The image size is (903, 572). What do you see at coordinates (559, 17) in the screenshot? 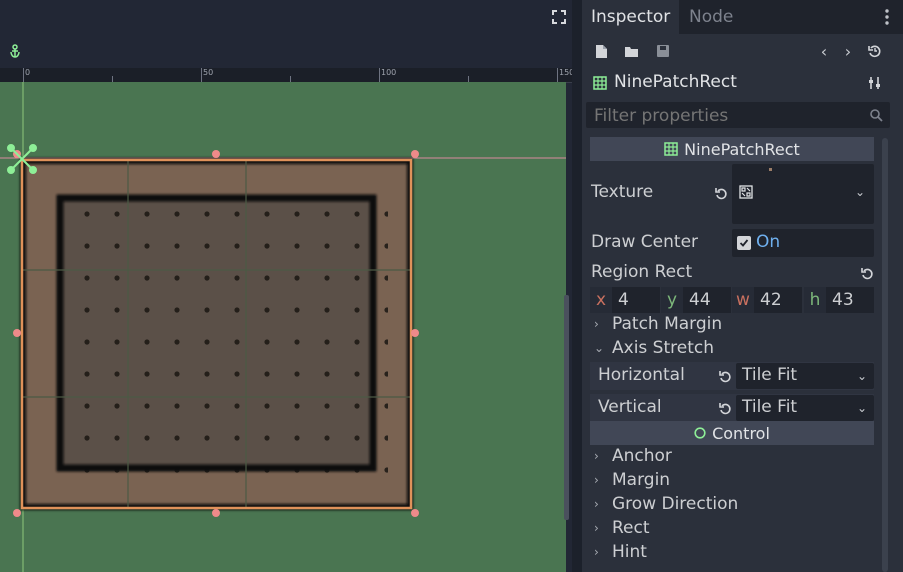
I see `fullscreen-icon` at bounding box center [559, 17].